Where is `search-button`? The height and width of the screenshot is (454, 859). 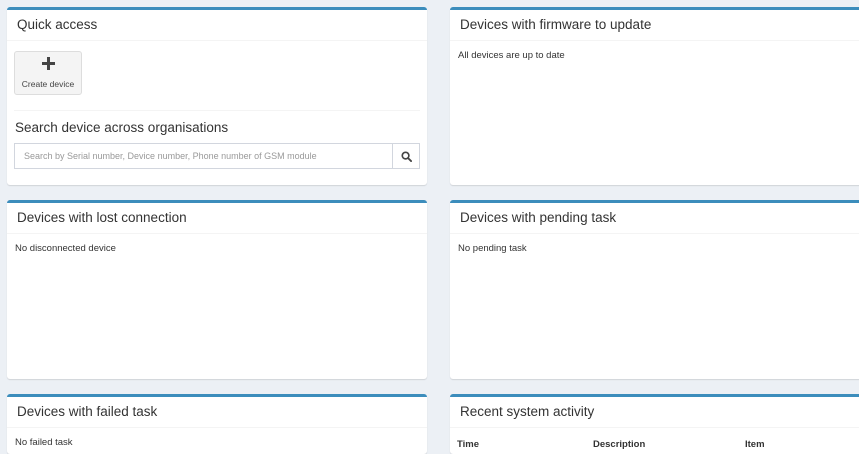
search-button is located at coordinates (406, 156).